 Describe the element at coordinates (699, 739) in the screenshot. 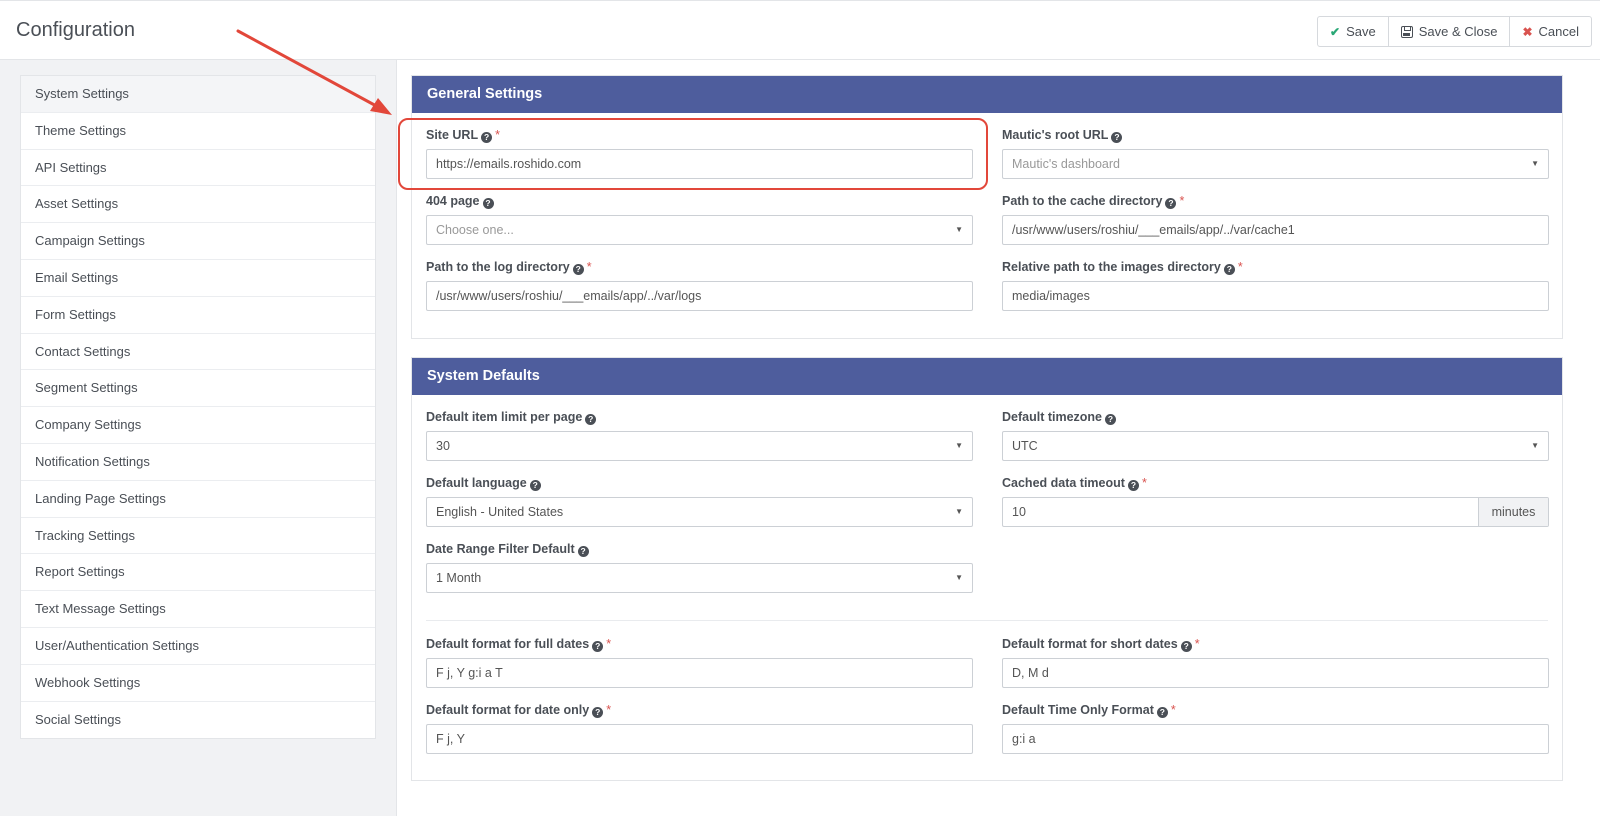

I see `date-only-input: F j, Y` at that location.